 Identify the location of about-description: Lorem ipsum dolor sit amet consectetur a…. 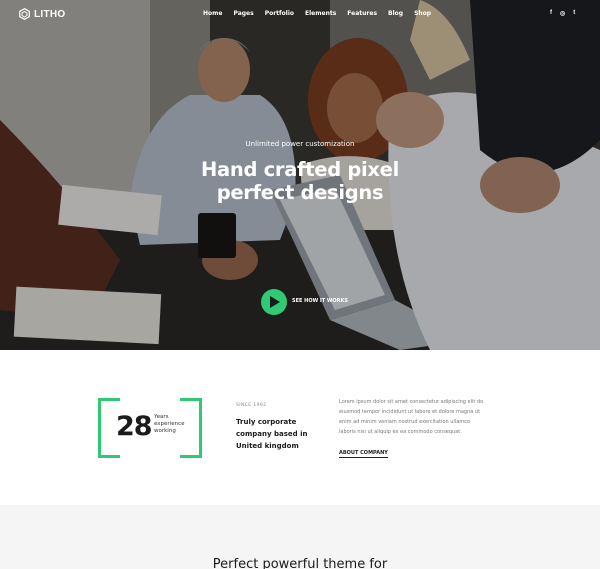
(411, 417).